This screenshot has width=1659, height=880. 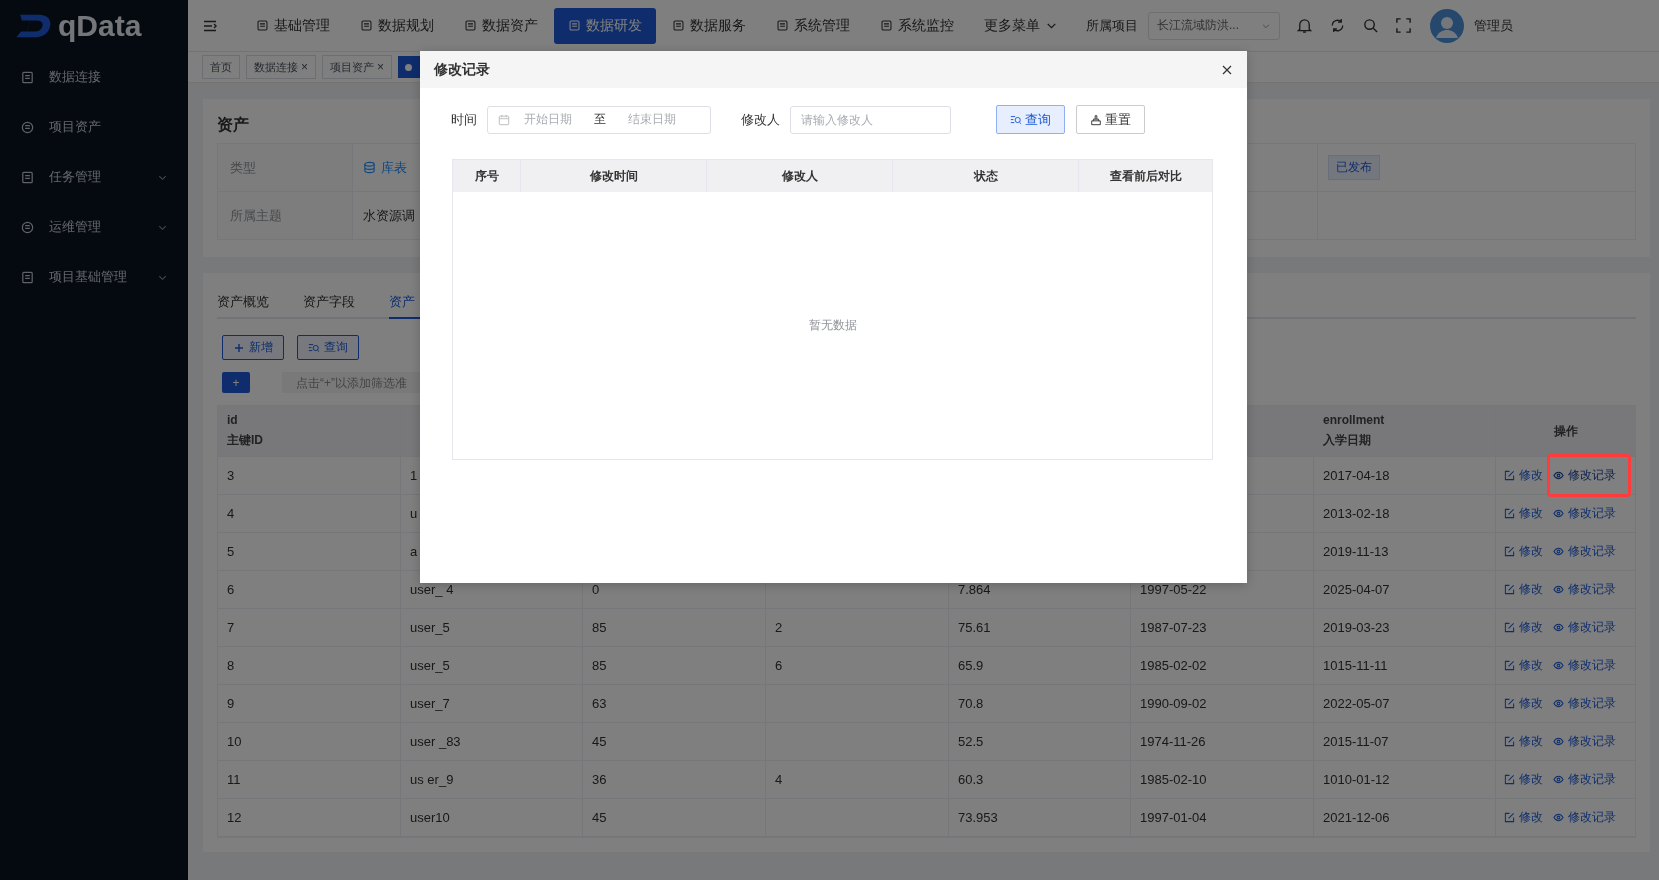 What do you see at coordinates (599, 779) in the screenshot?
I see `table-cell: 36` at bounding box center [599, 779].